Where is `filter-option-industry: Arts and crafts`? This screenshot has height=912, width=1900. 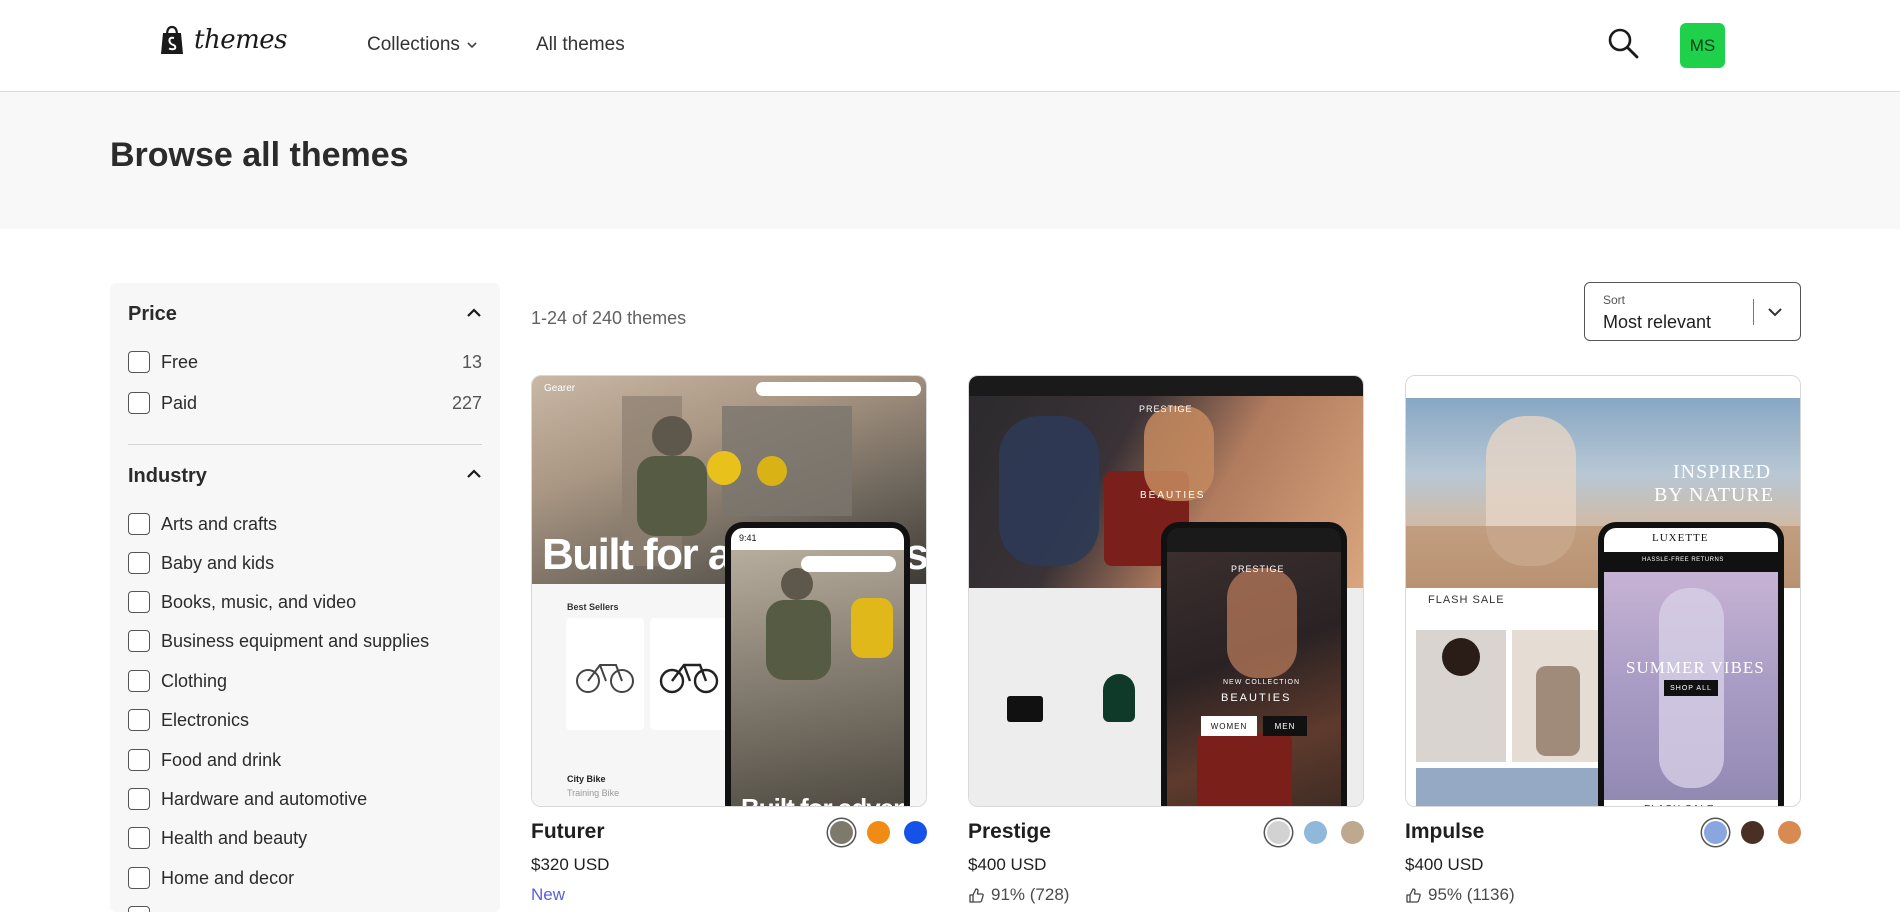
filter-option-industry: Arts and crafts is located at coordinates (305, 524).